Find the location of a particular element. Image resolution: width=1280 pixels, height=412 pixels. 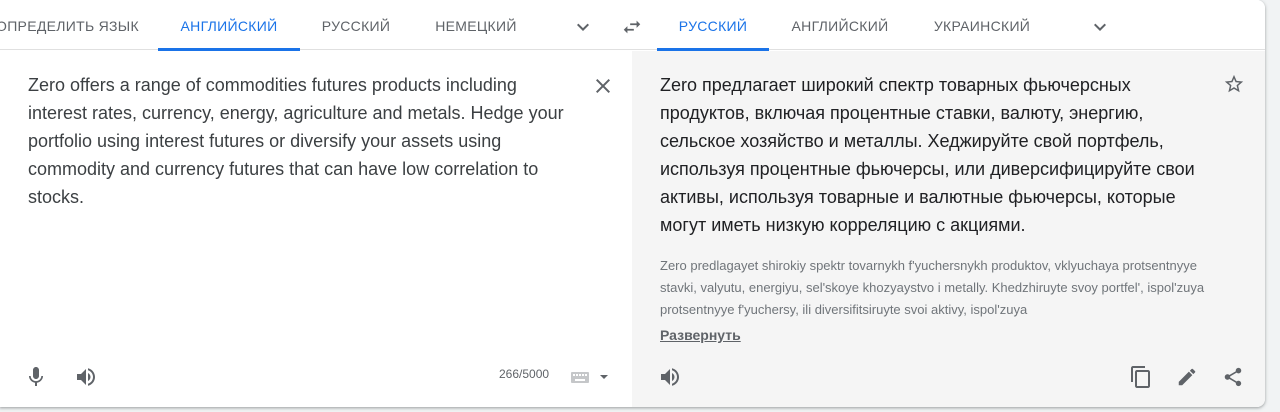

swap-languages-button is located at coordinates (632, 27).